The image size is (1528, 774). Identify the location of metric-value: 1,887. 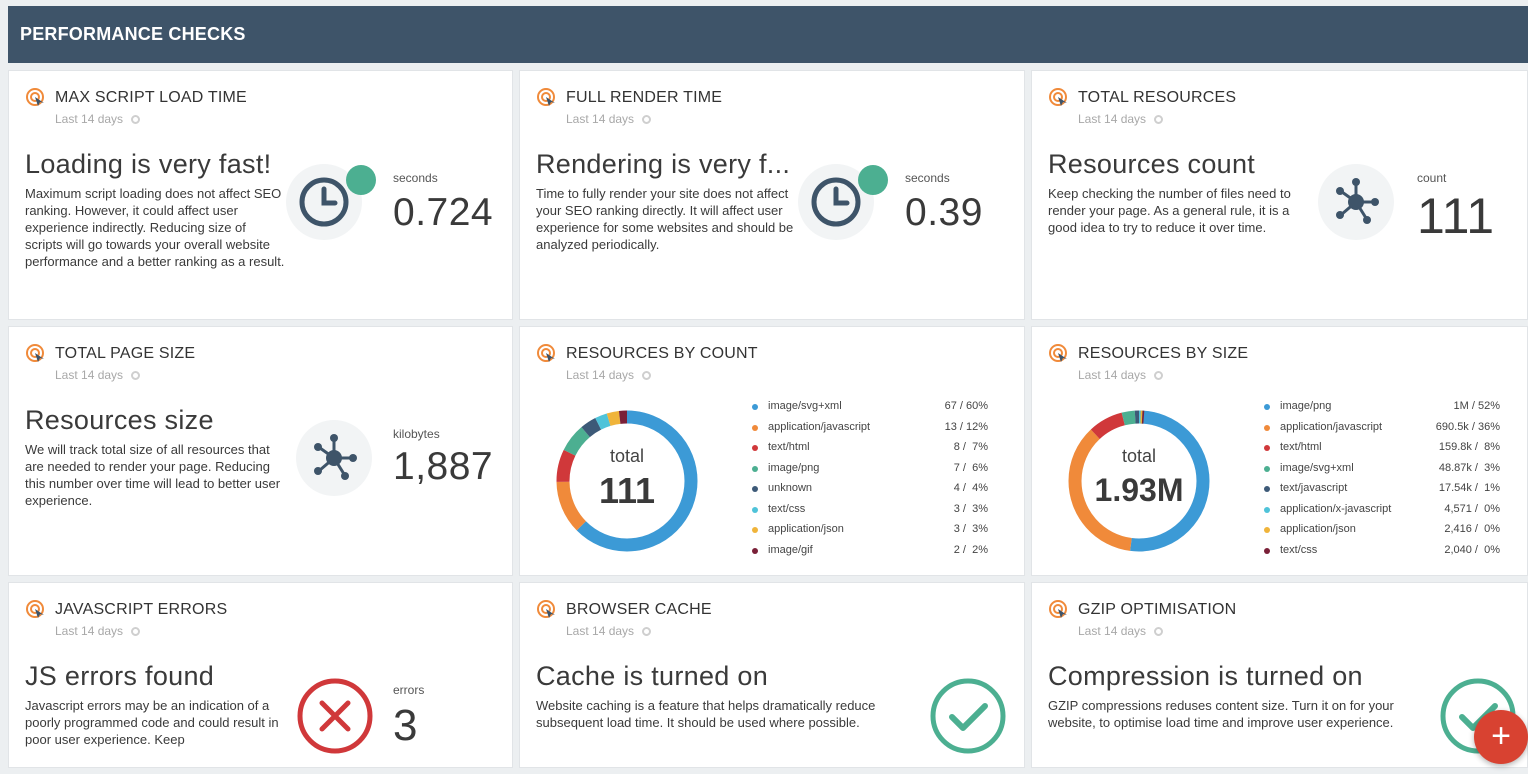
(443, 466).